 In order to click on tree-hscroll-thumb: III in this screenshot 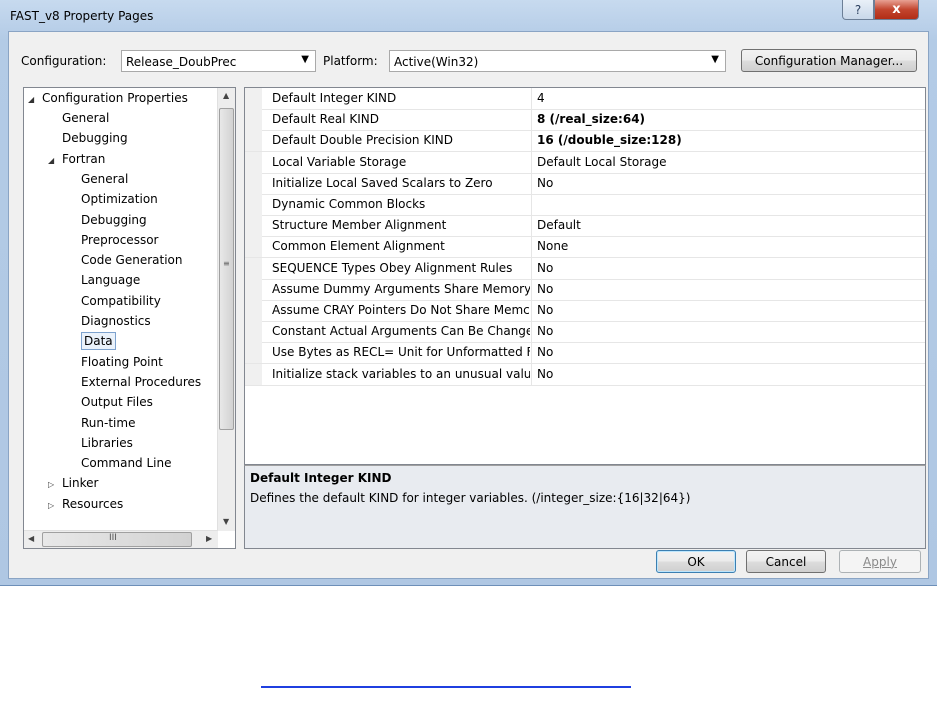, I will do `click(117, 539)`.